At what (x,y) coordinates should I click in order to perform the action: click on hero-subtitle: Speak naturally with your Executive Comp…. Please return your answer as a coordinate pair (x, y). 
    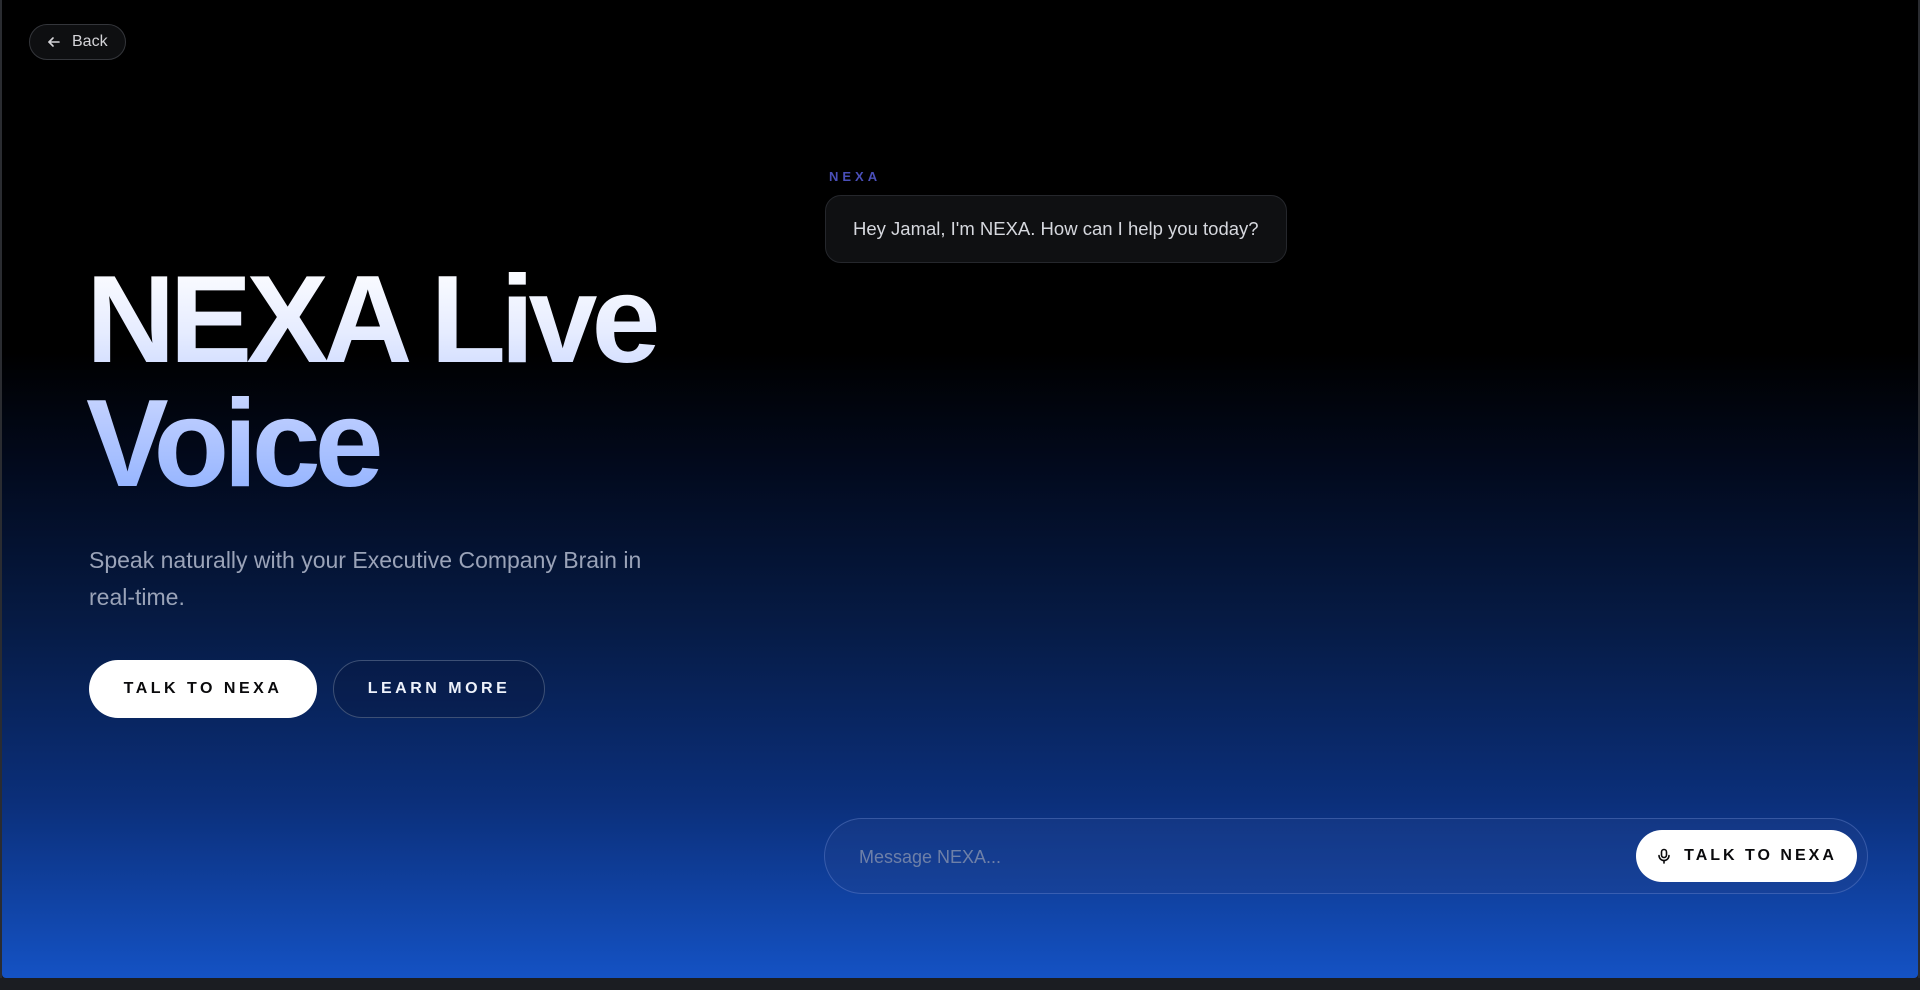
    Looking at the image, I should click on (365, 578).